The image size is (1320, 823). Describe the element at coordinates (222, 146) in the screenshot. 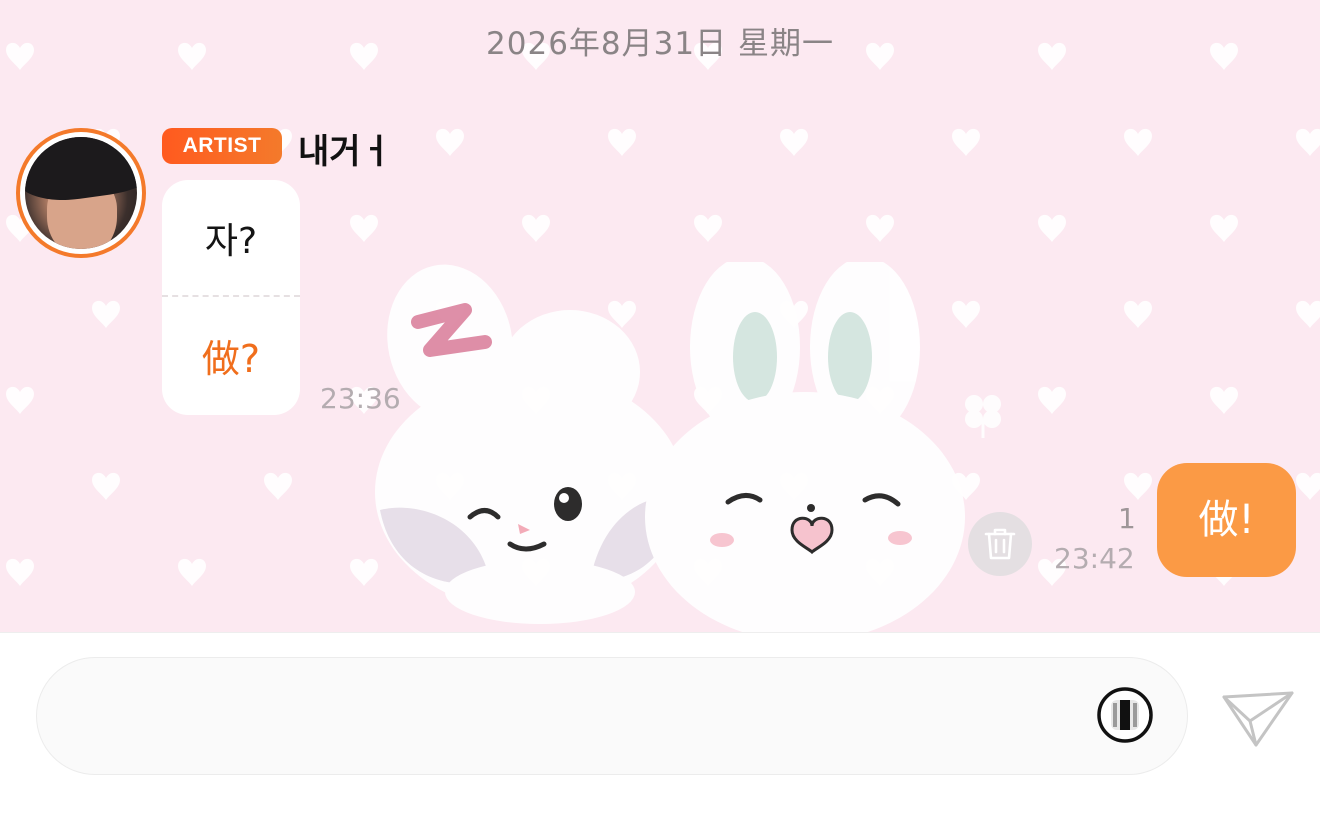

I see `artist-badge: ARTIST` at that location.